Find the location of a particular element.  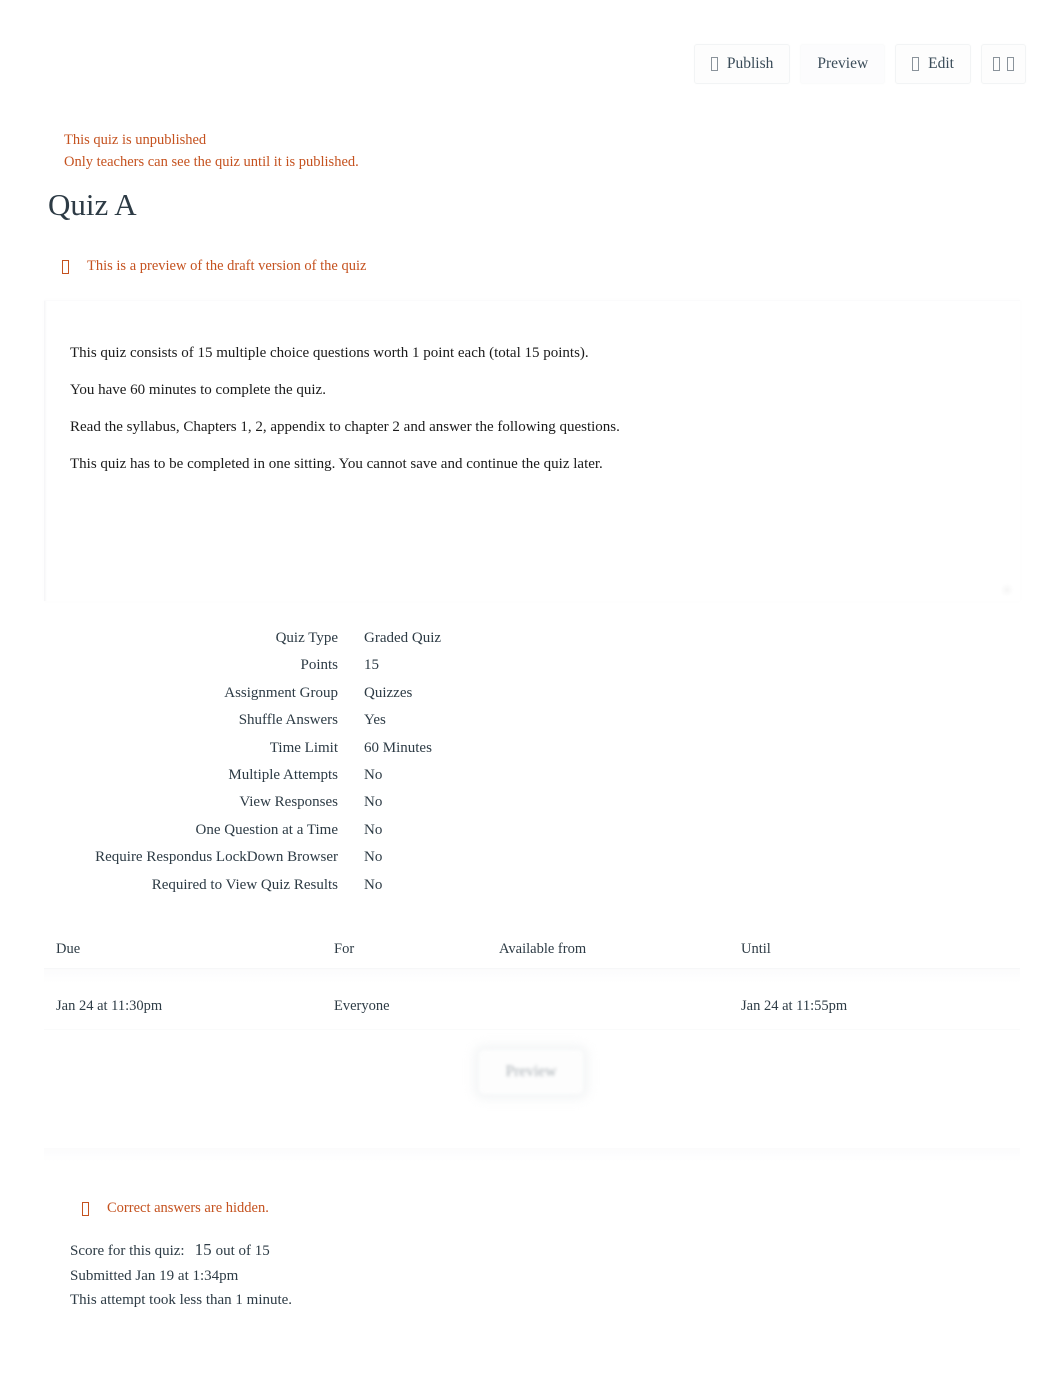

detail-label: View Responses is located at coordinates (288, 802).